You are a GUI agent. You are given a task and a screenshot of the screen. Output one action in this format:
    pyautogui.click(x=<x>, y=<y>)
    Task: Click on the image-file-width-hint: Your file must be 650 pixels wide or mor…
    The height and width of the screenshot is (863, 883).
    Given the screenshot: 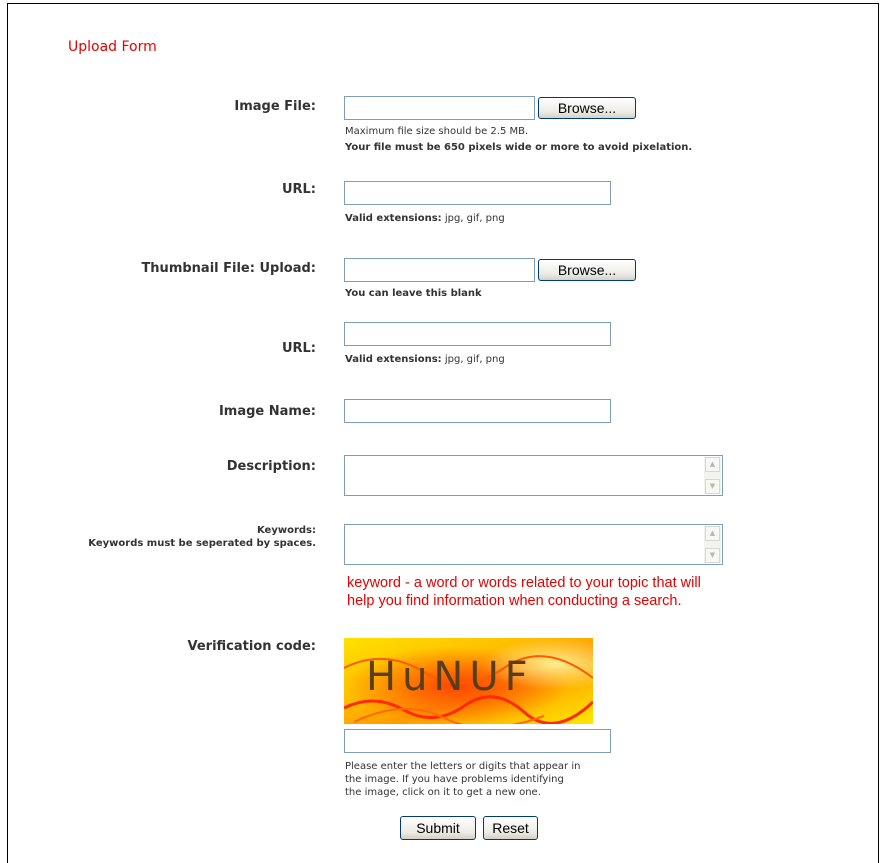 What is the action you would take?
    pyautogui.click(x=519, y=147)
    